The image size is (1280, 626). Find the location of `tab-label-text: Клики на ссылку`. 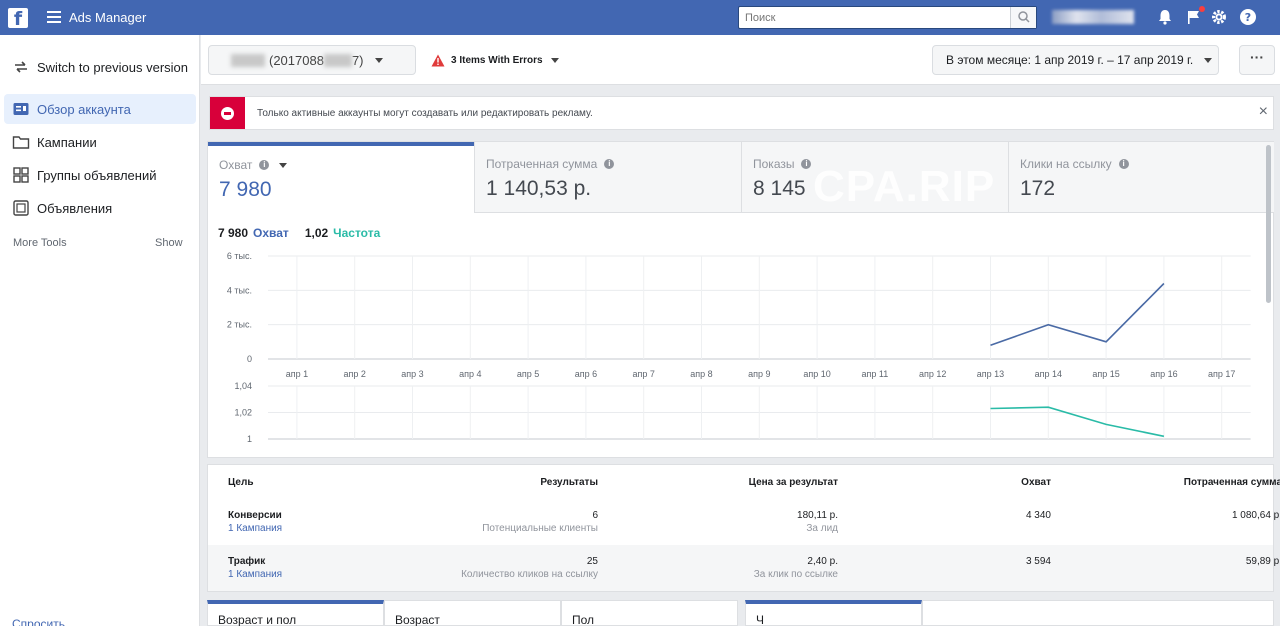

tab-label-text: Клики на ссылку is located at coordinates (1066, 164).